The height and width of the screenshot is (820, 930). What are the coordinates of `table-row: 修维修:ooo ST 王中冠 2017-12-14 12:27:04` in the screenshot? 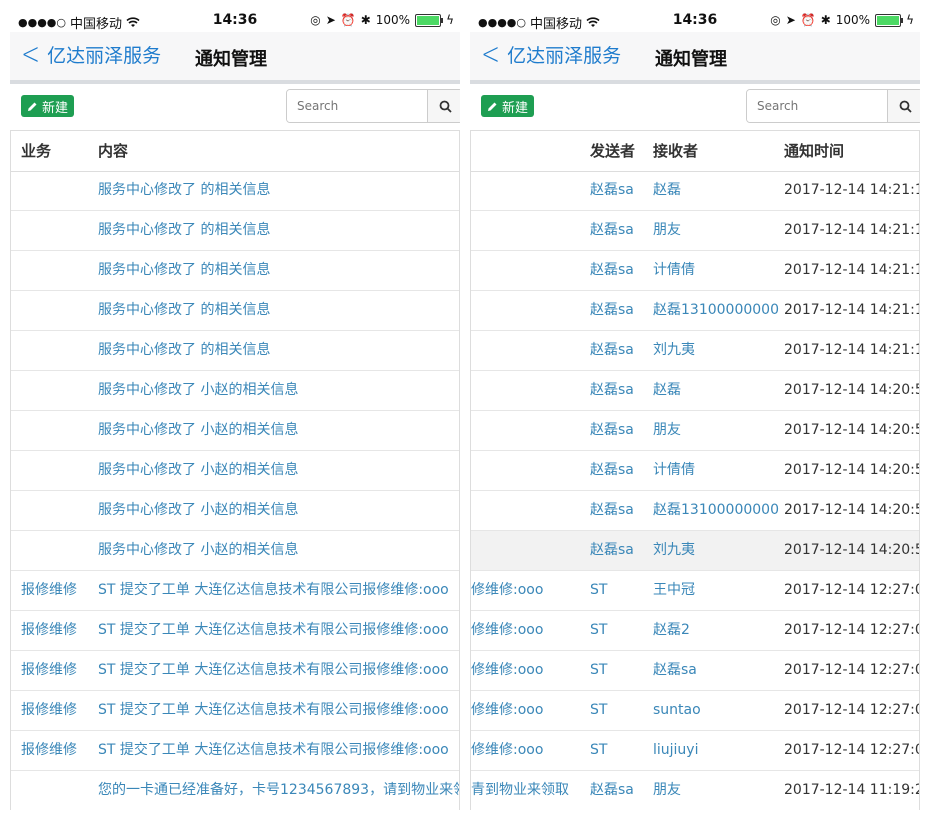 It's located at (695, 591).